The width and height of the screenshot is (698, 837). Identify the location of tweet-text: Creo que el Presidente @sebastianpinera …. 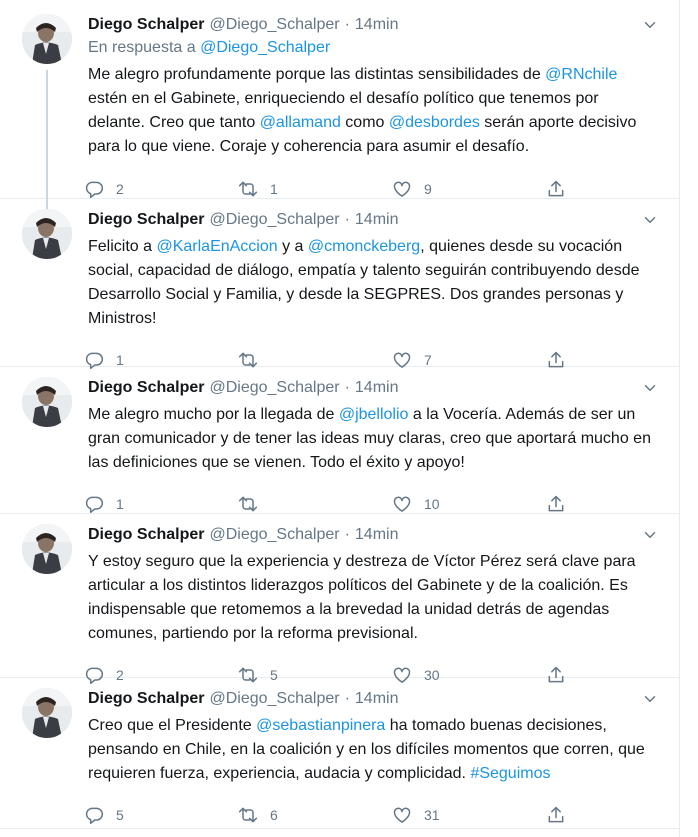
(371, 750).